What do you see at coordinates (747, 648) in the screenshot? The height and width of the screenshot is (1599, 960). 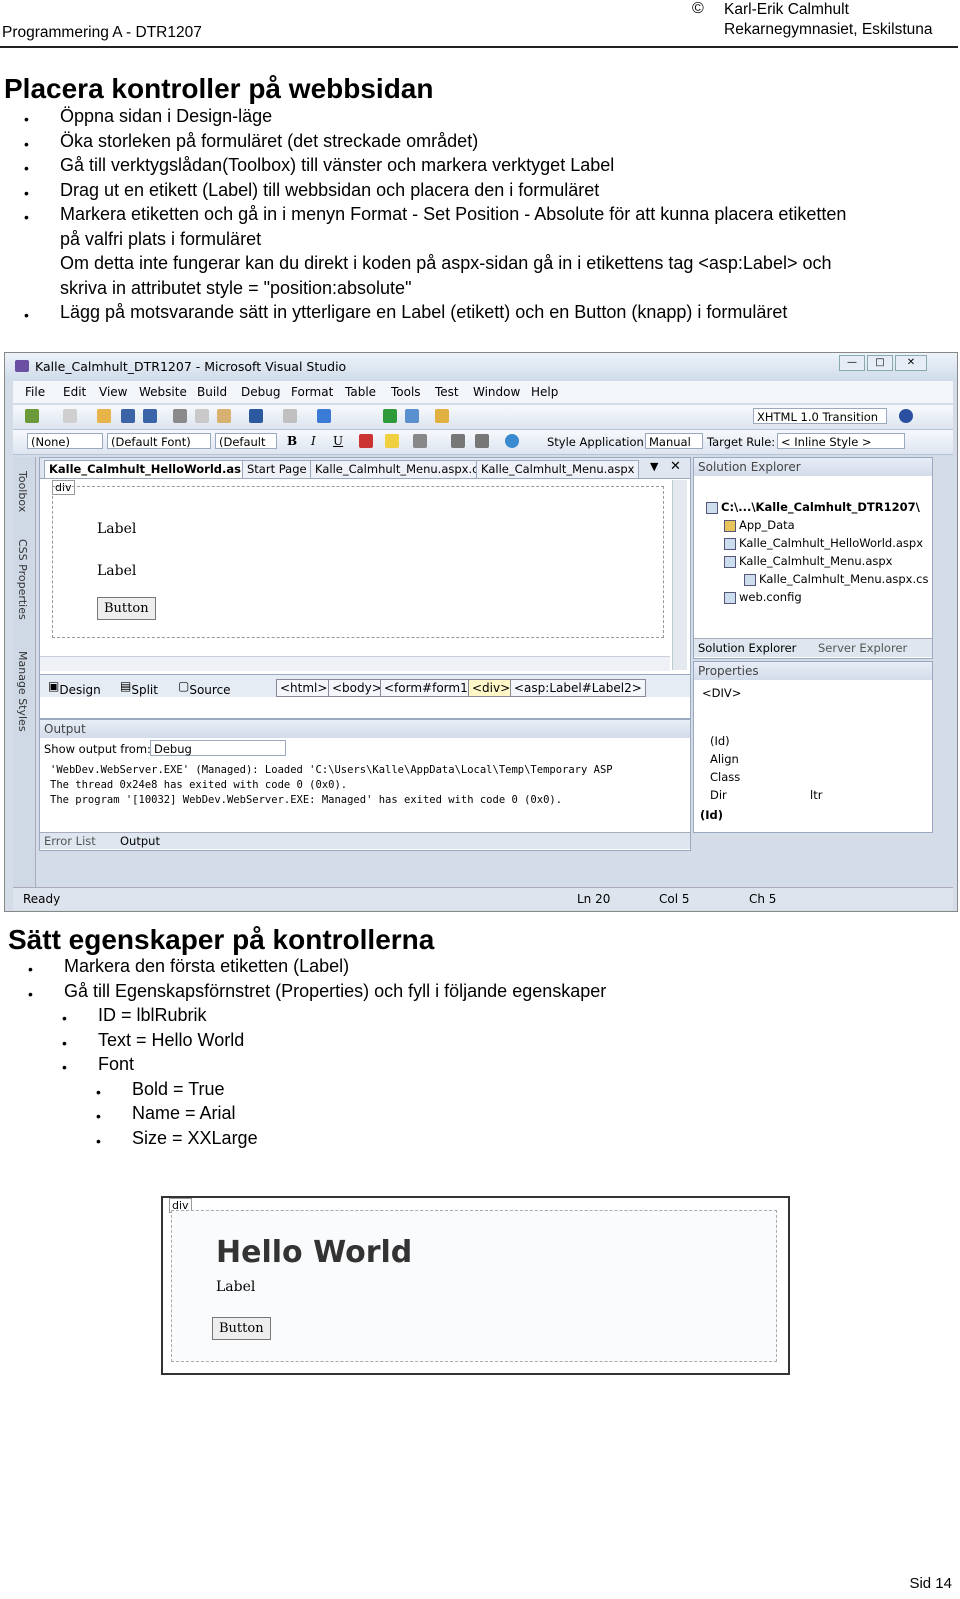 I see `solution-explorer-tab: Solution Explorer` at bounding box center [747, 648].